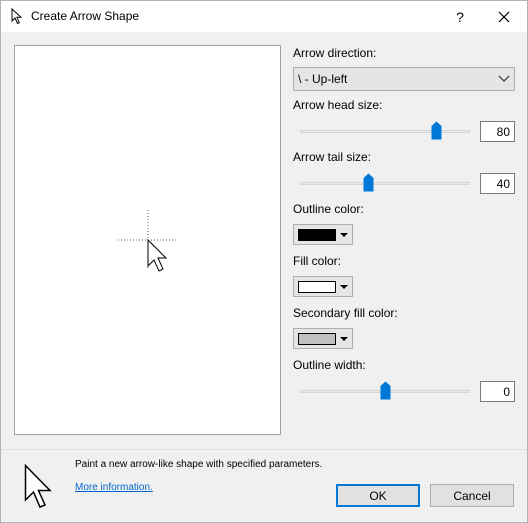  What do you see at coordinates (85, 16) in the screenshot?
I see `window-title: Create Arrow Shape` at bounding box center [85, 16].